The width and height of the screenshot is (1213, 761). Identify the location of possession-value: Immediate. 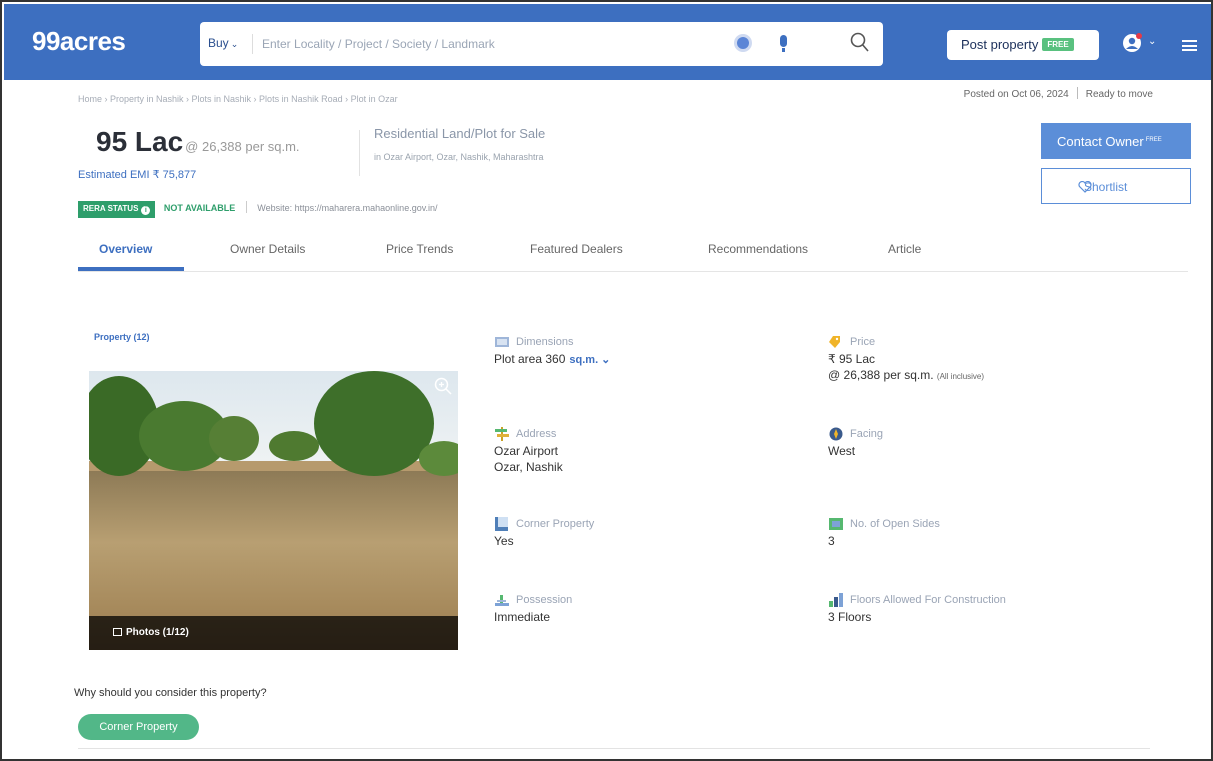
(522, 617).